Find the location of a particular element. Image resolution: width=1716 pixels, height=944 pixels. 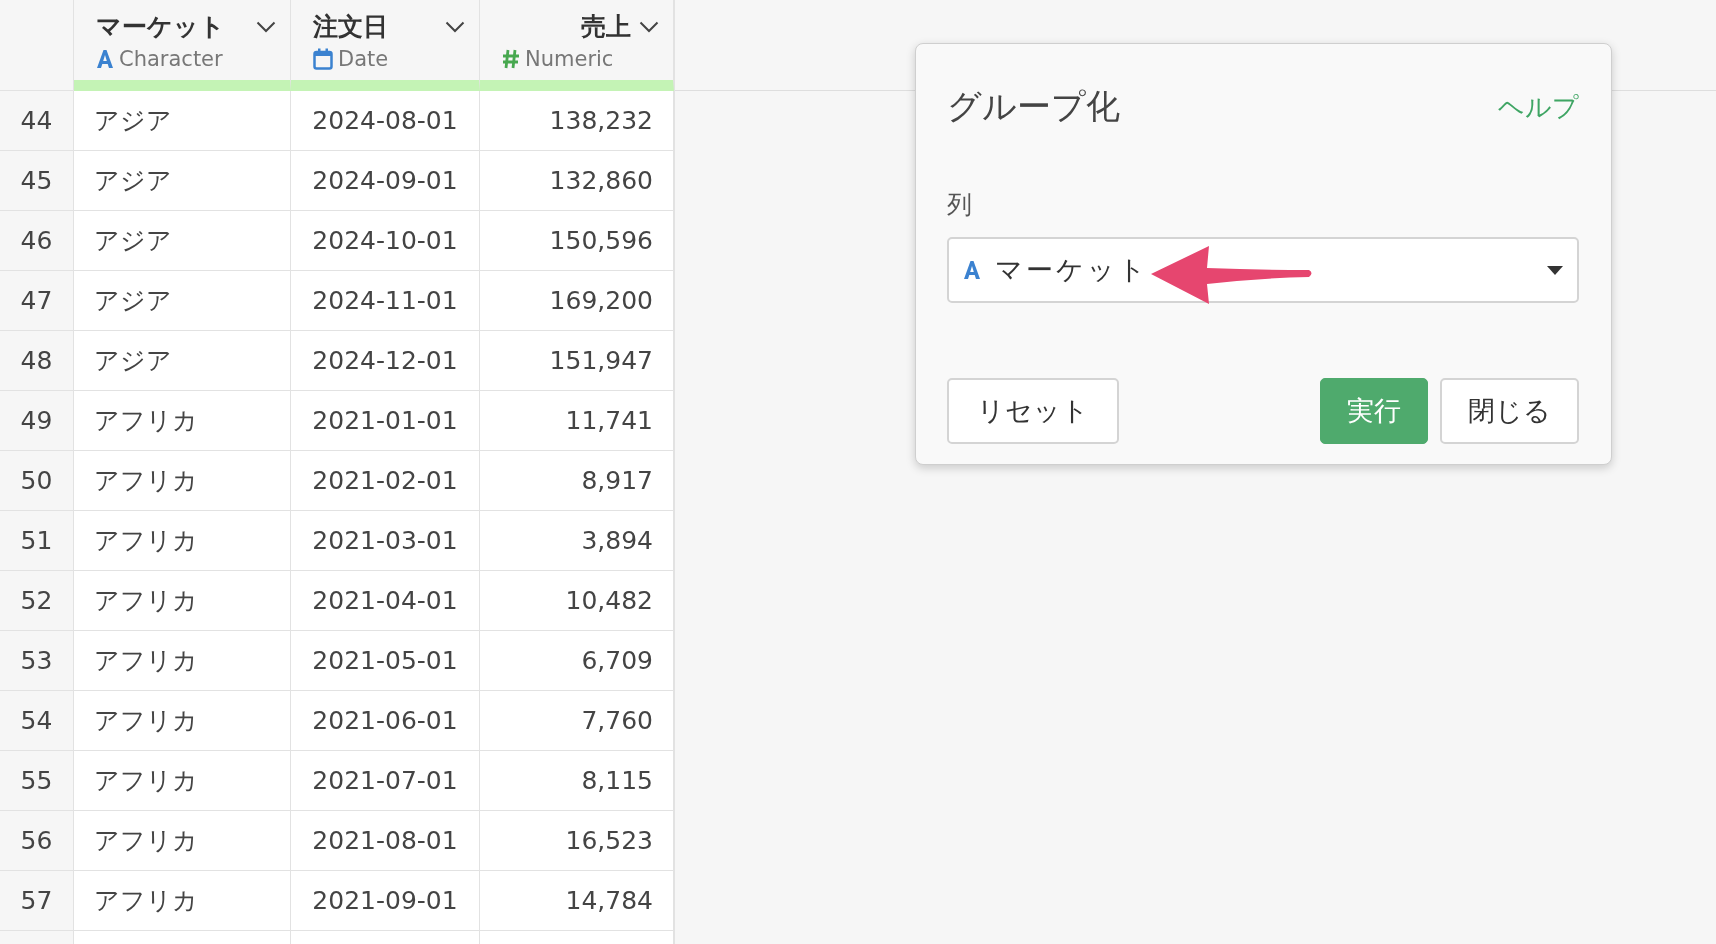

dialog-button: リセット is located at coordinates (1033, 411).